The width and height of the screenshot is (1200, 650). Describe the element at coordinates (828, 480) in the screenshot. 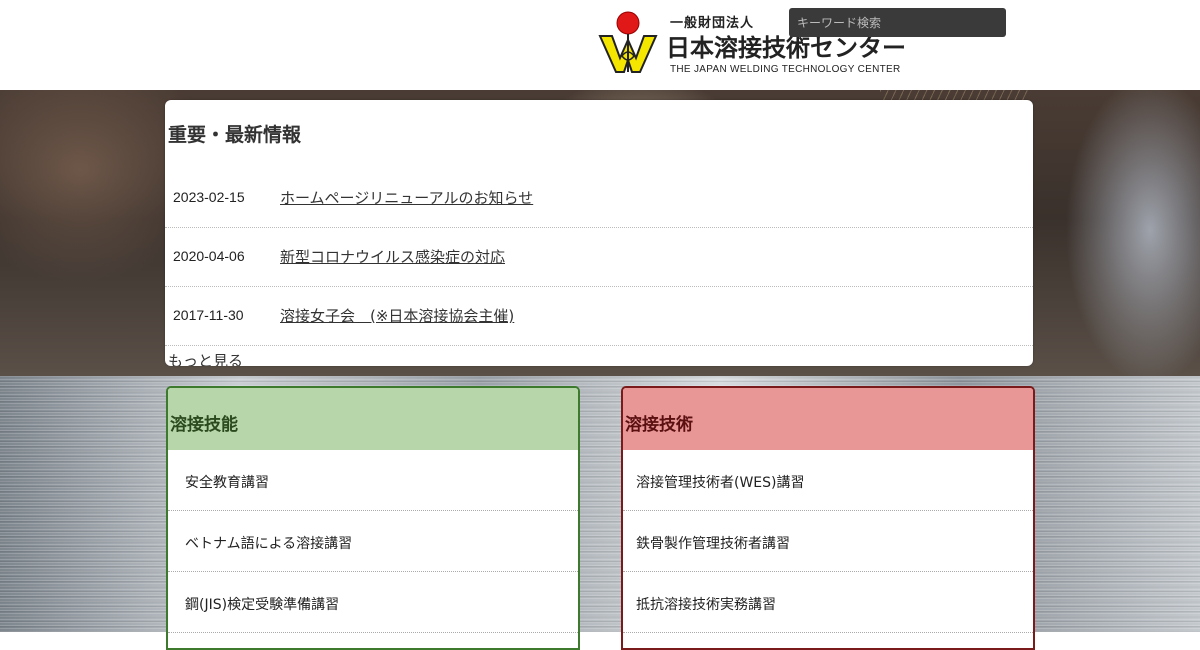

I see `panel-list-item: 溶接管理技術者(WES)講習` at that location.